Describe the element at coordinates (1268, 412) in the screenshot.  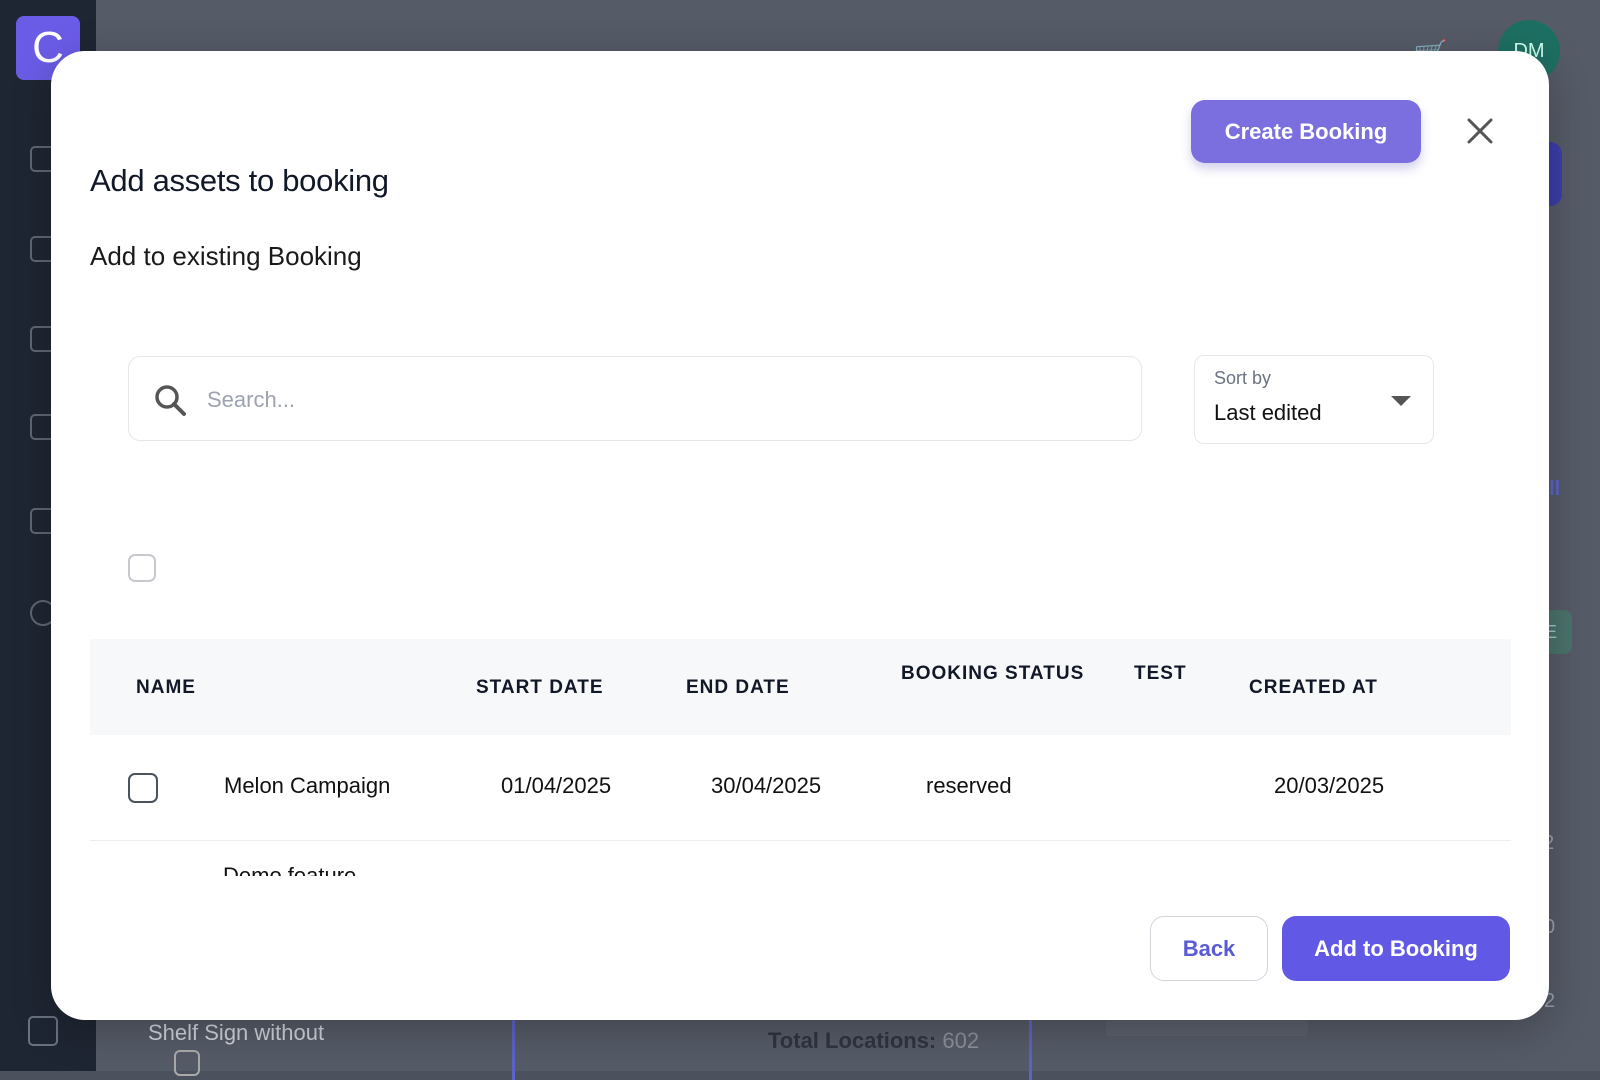
I see `sort-value: Last edited` at that location.